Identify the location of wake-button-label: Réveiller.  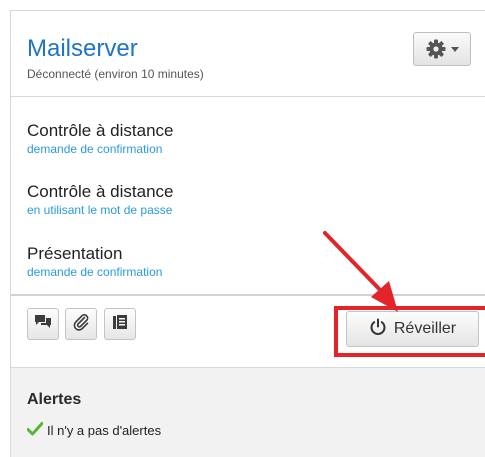
(425, 328).